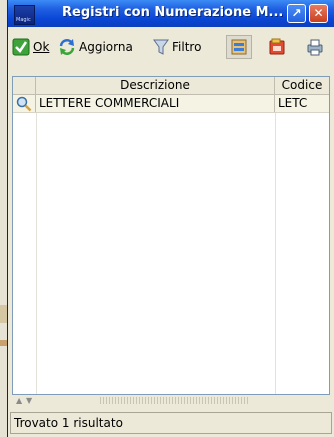 Image resolution: width=334 pixels, height=437 pixels. What do you see at coordinates (106, 47) in the screenshot?
I see `aggiorna-label: Aggiorna` at bounding box center [106, 47].